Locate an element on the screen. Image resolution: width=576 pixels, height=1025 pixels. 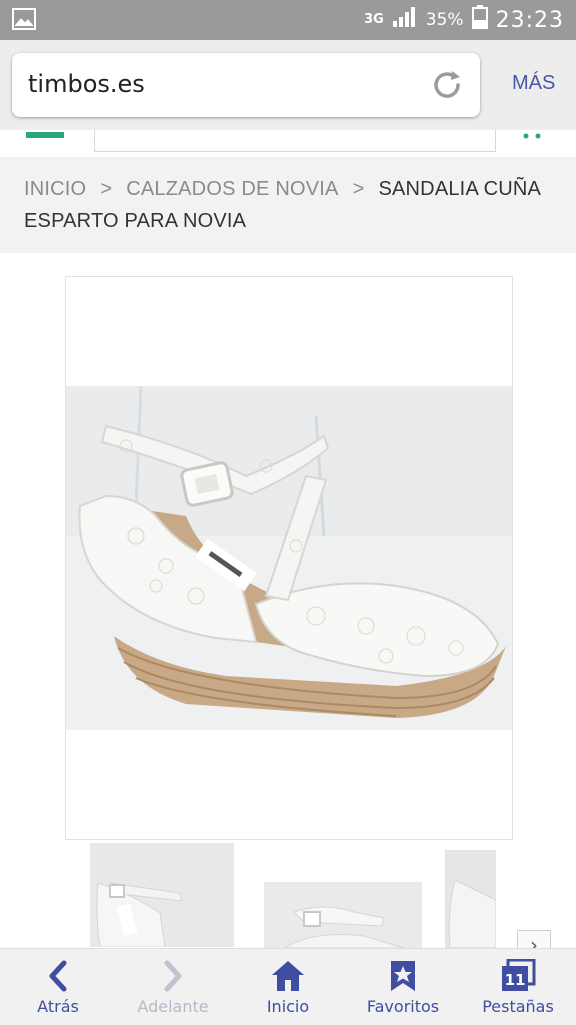
bookmark-icon is located at coordinates (403, 976).